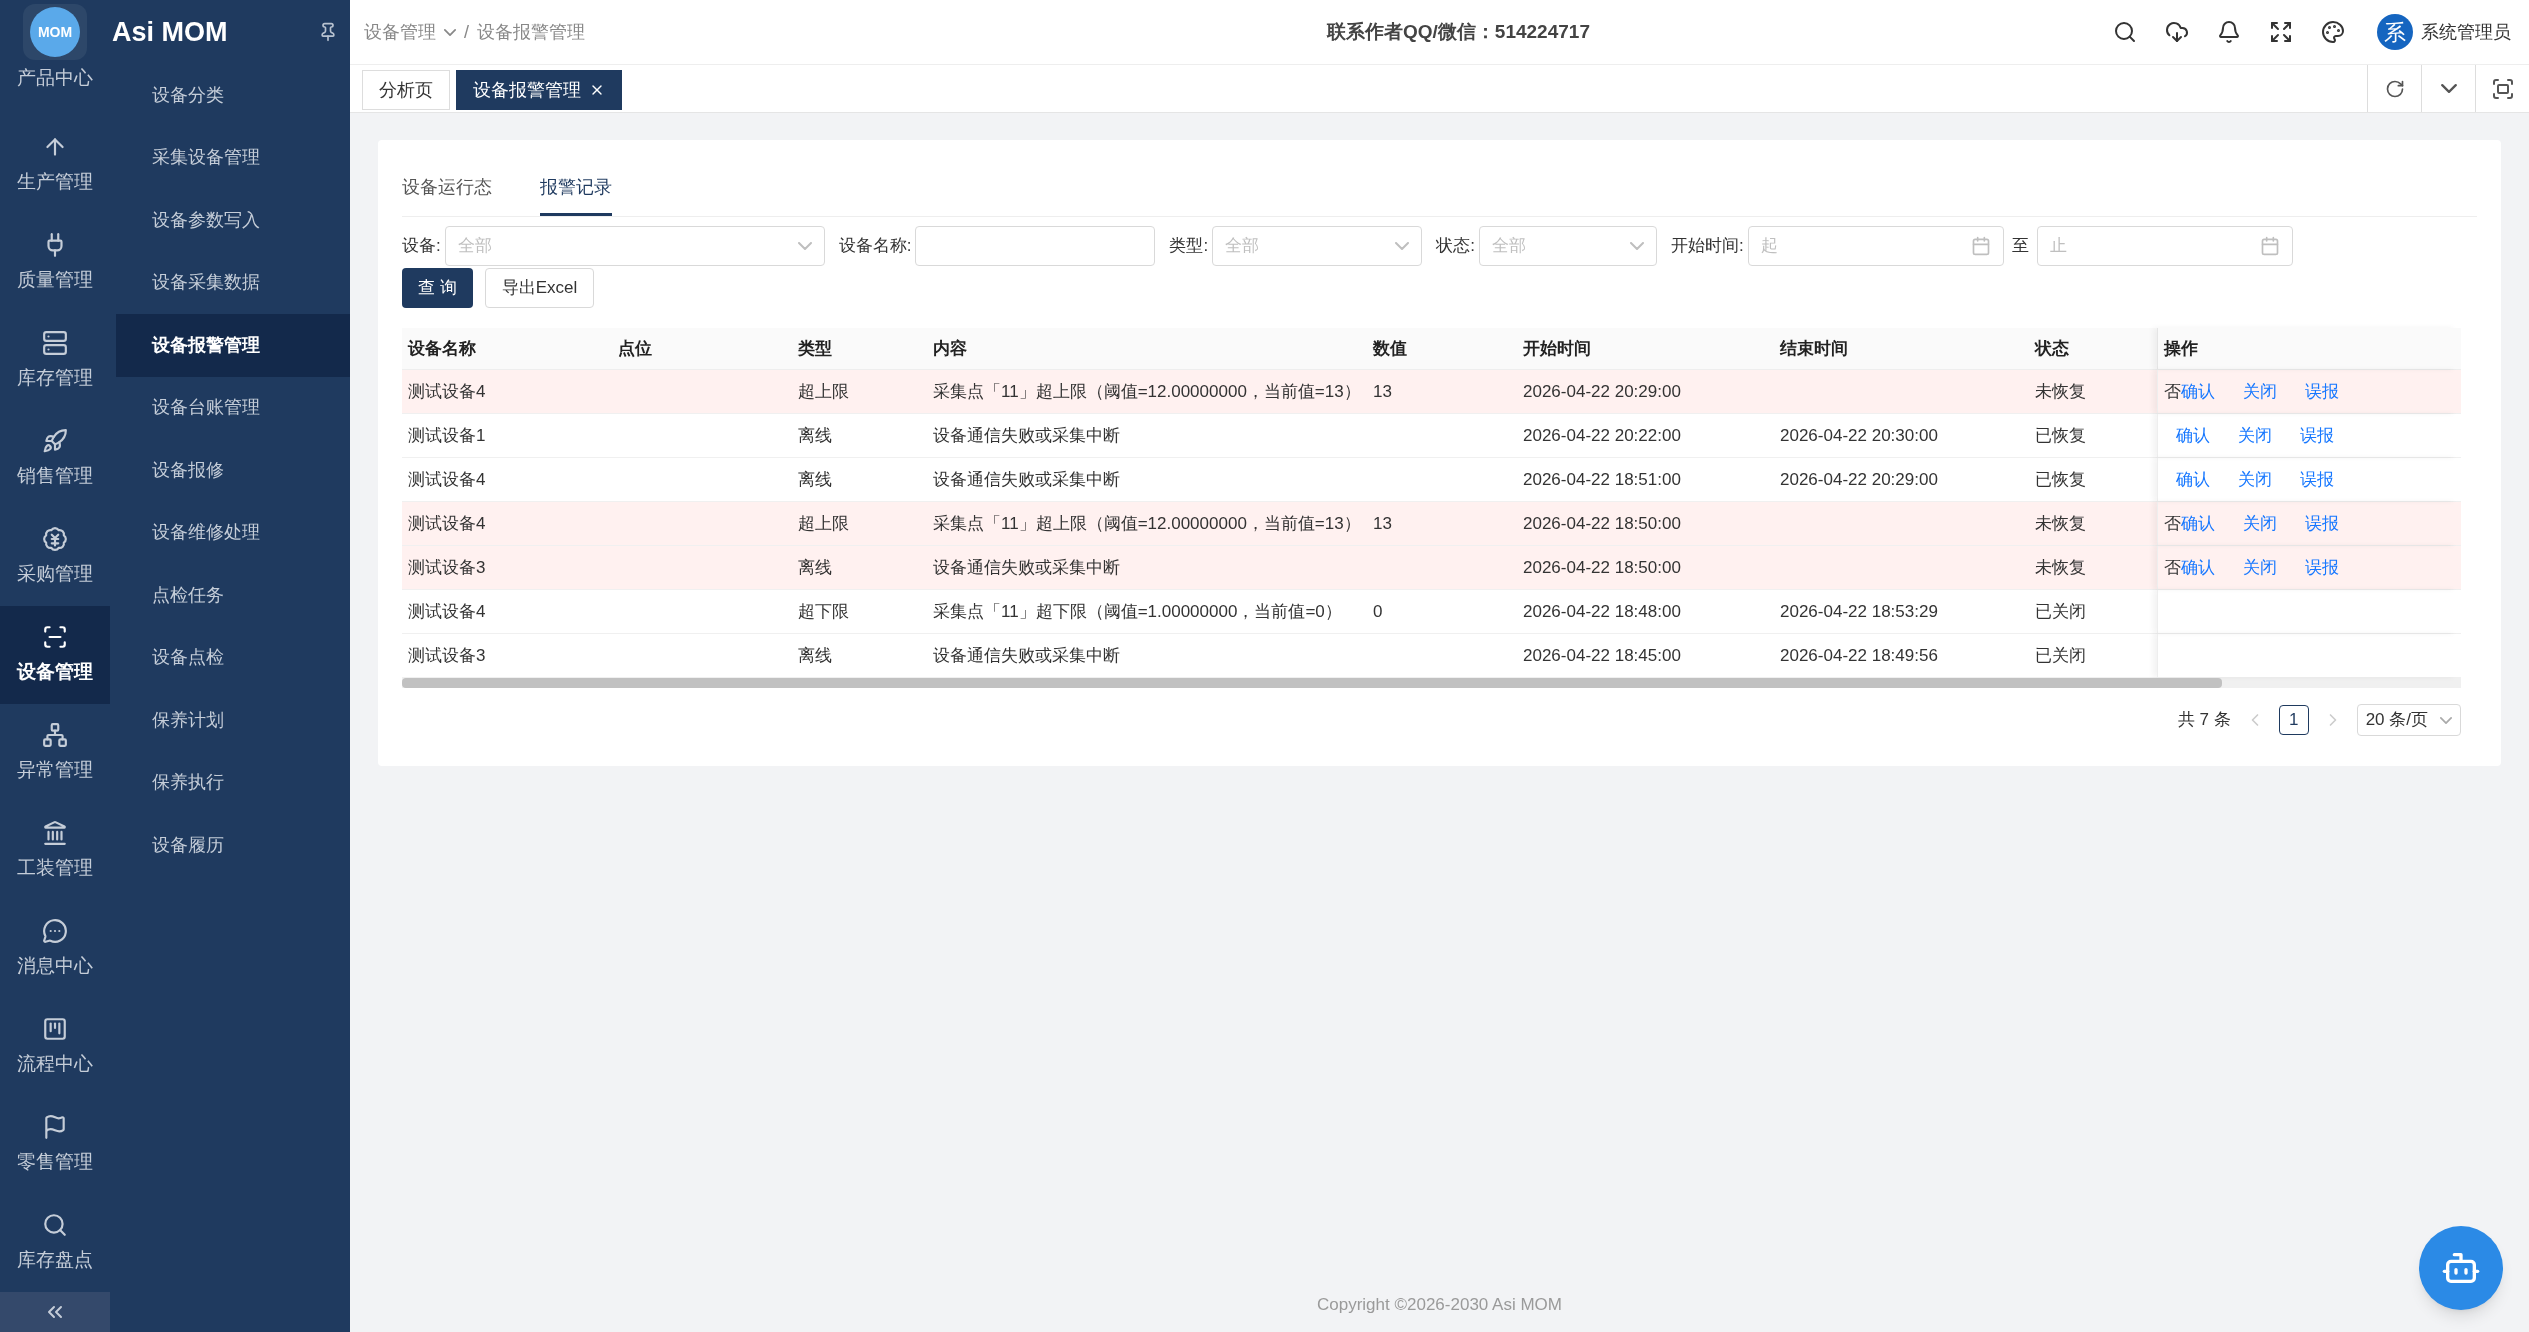  What do you see at coordinates (1390, 348) in the screenshot?
I see `column-header: 数值` at bounding box center [1390, 348].